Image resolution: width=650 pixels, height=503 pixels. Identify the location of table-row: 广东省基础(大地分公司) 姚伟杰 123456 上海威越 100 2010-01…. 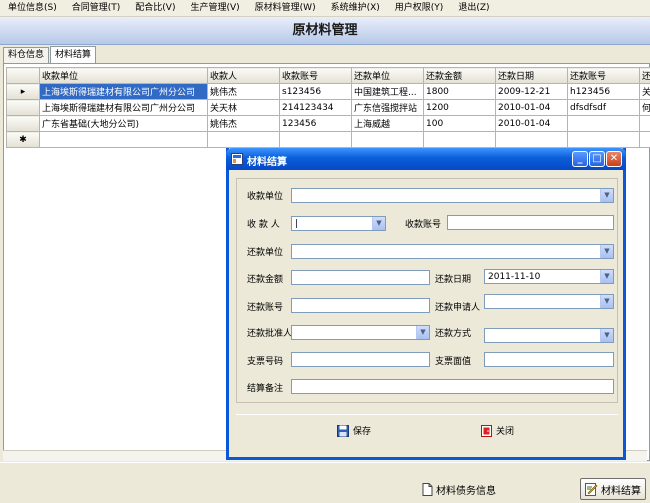
(328, 123).